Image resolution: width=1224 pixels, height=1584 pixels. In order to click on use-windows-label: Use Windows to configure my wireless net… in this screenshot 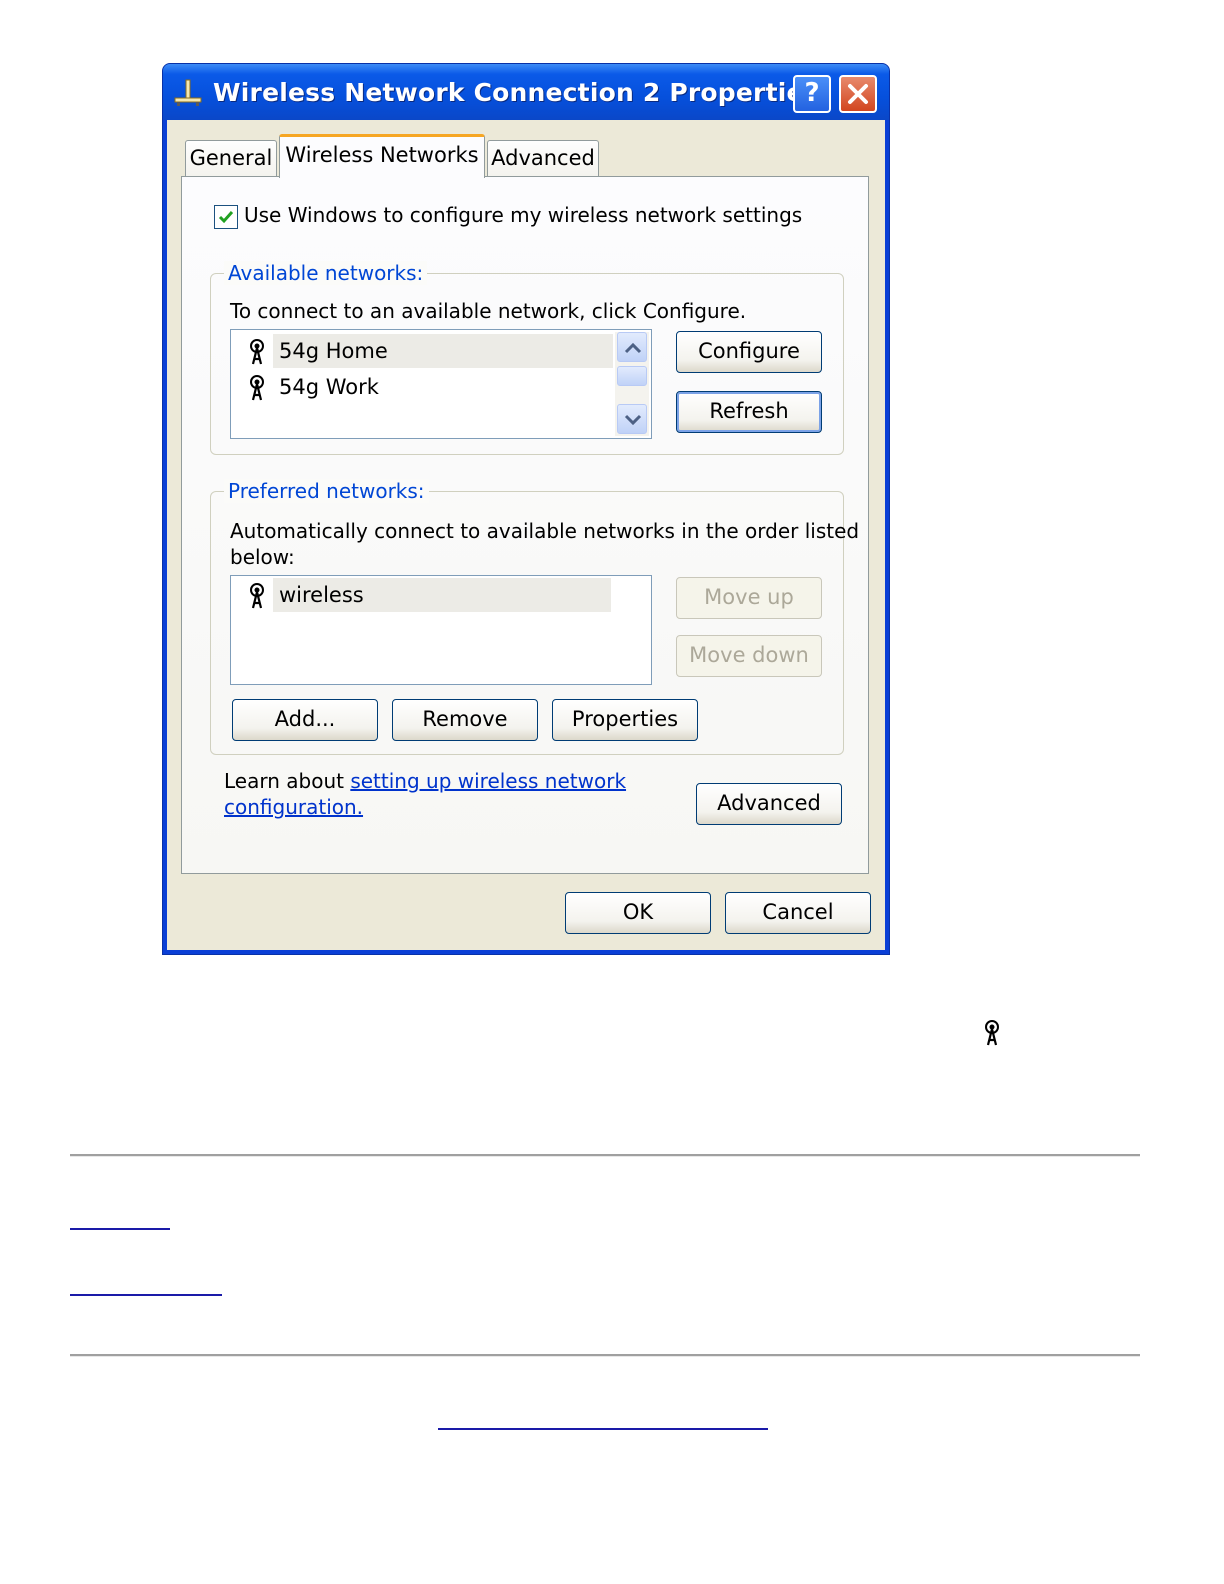, I will do `click(523, 215)`.